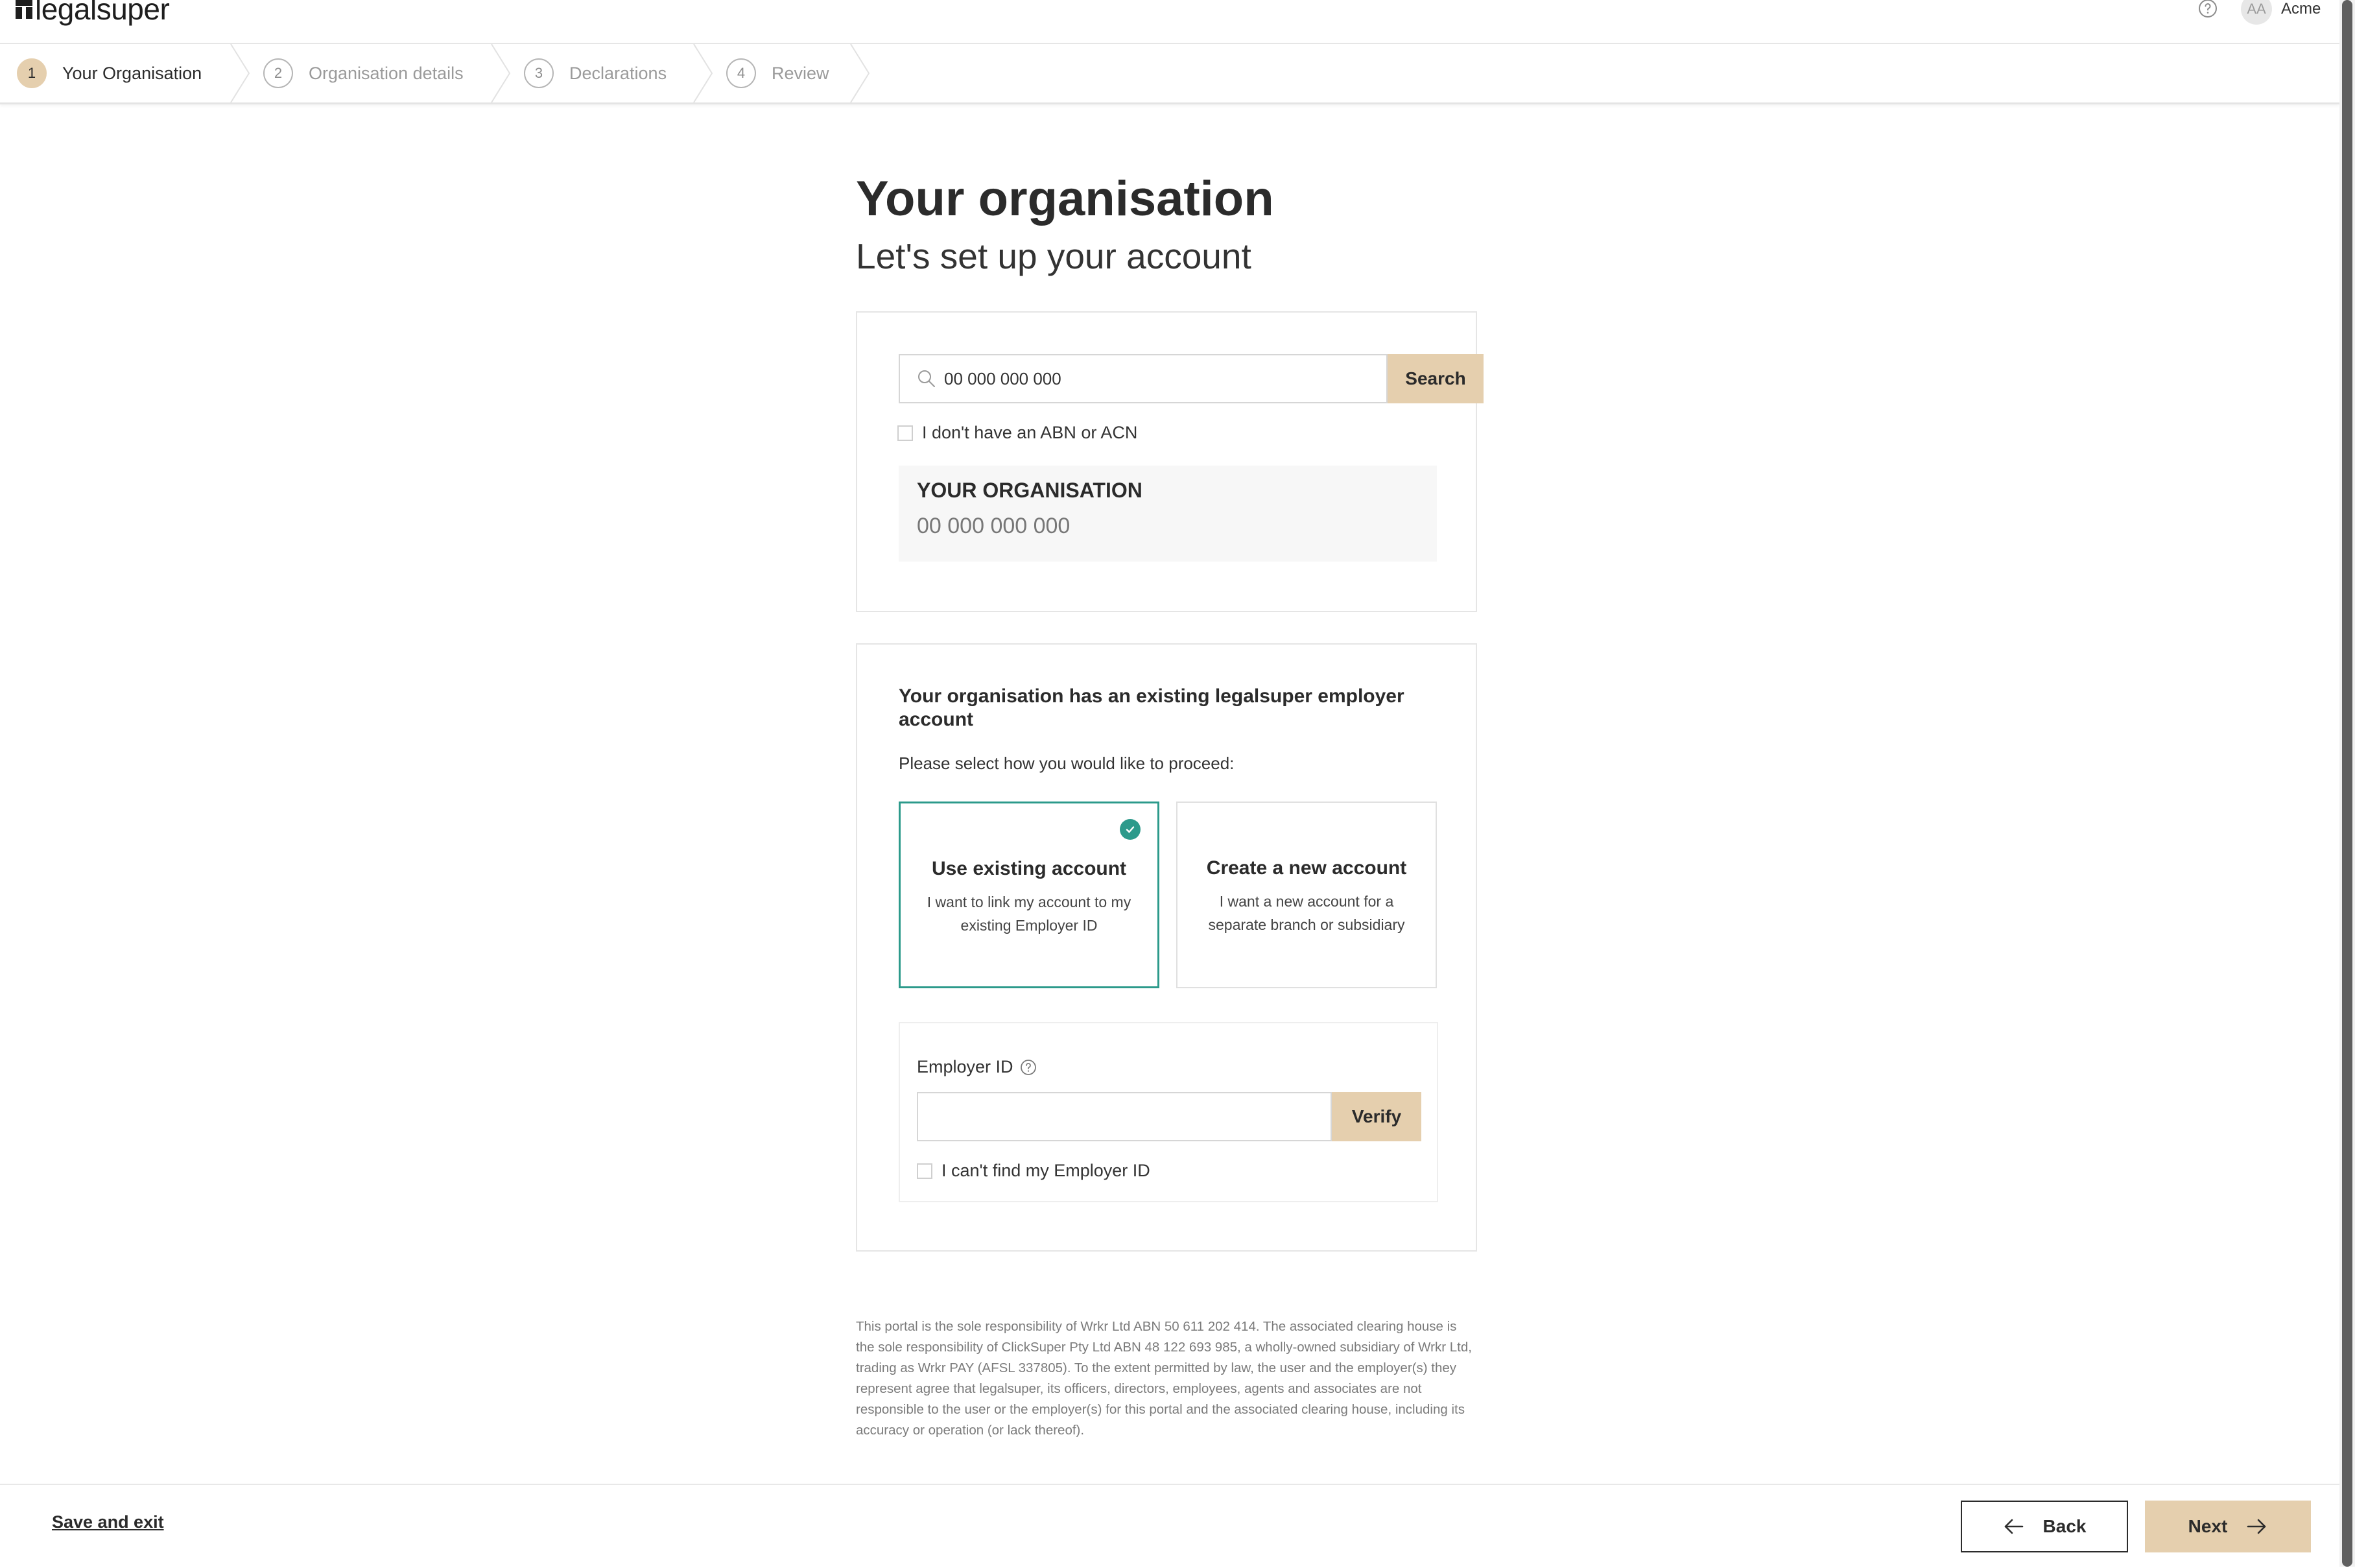 This screenshot has width=2355, height=1568. I want to click on verify-button: Verify, so click(1376, 1116).